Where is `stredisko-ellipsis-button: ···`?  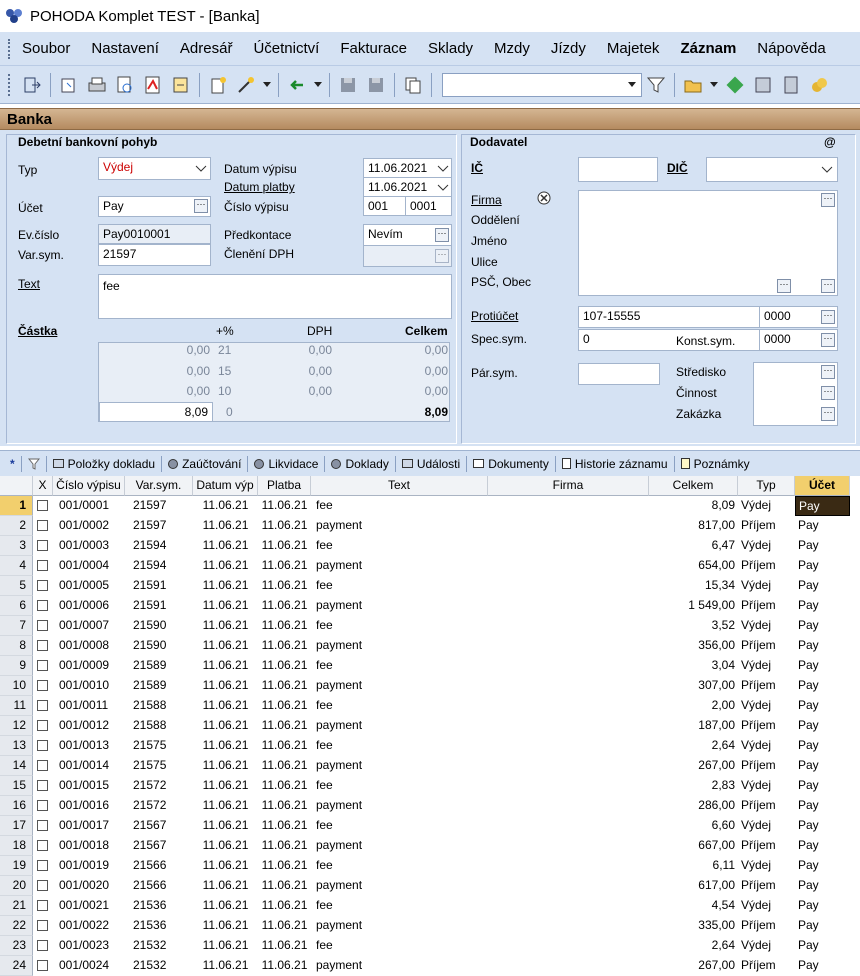
stredisko-ellipsis-button: ··· is located at coordinates (828, 372).